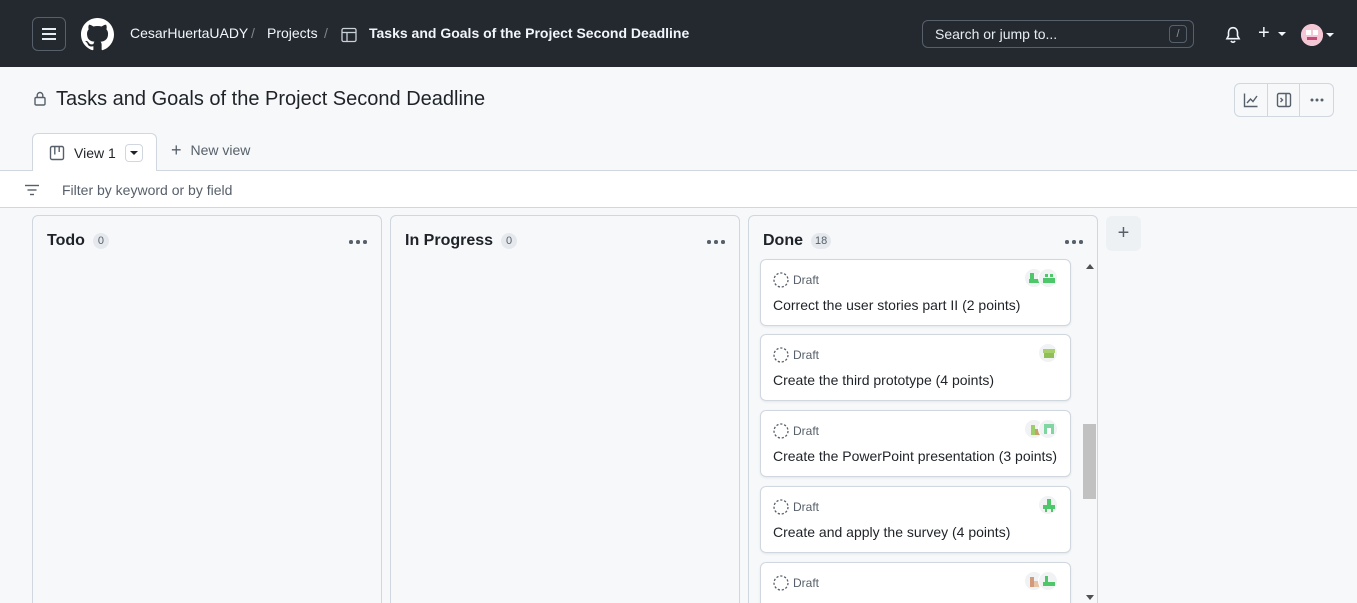 This screenshot has height=603, width=1357. I want to click on project-actions, so click(1284, 100).